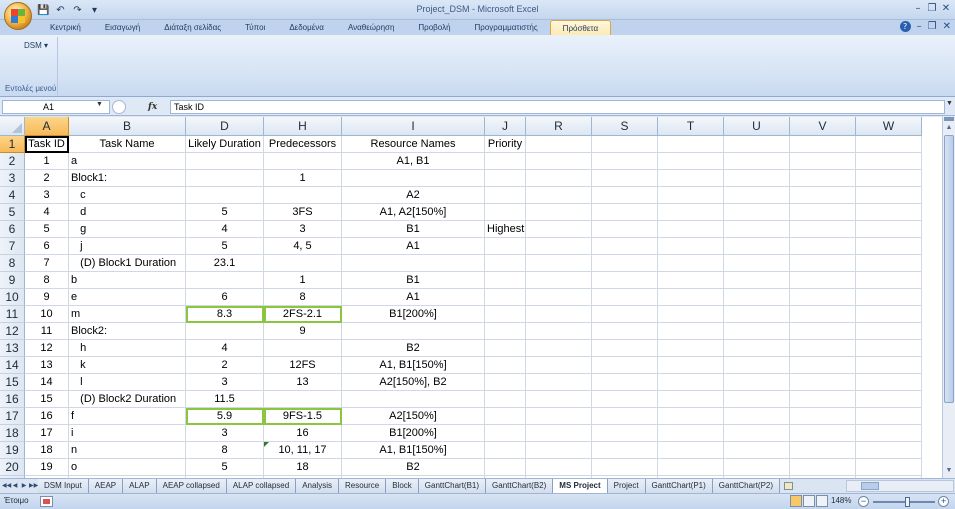 Image resolution: width=955 pixels, height=509 pixels. Describe the element at coordinates (12, 178) in the screenshot. I see `row-header: 3` at that location.